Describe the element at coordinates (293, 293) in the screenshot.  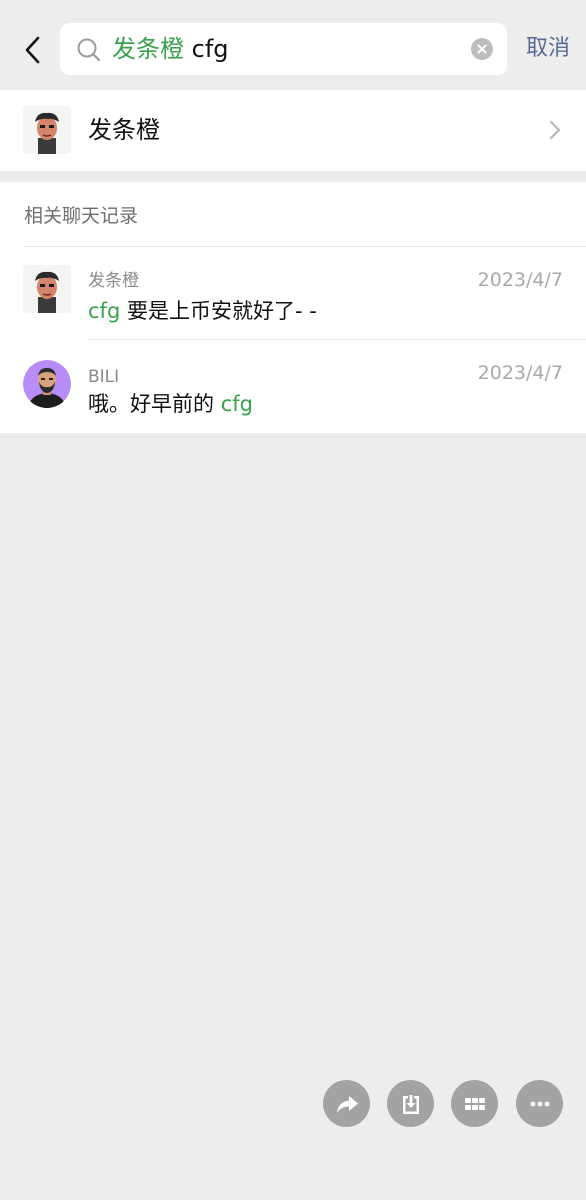
I see `chat-record-item: 发条橙 2023/4/7 cfg 要是上币安就好了- -` at that location.